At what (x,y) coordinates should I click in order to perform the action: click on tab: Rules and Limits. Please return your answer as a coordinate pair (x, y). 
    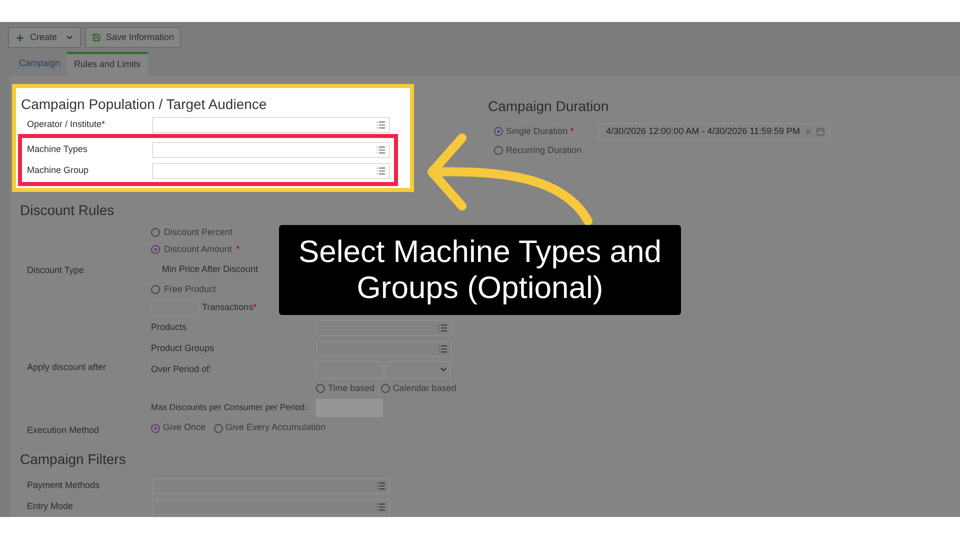
    Looking at the image, I should click on (107, 64).